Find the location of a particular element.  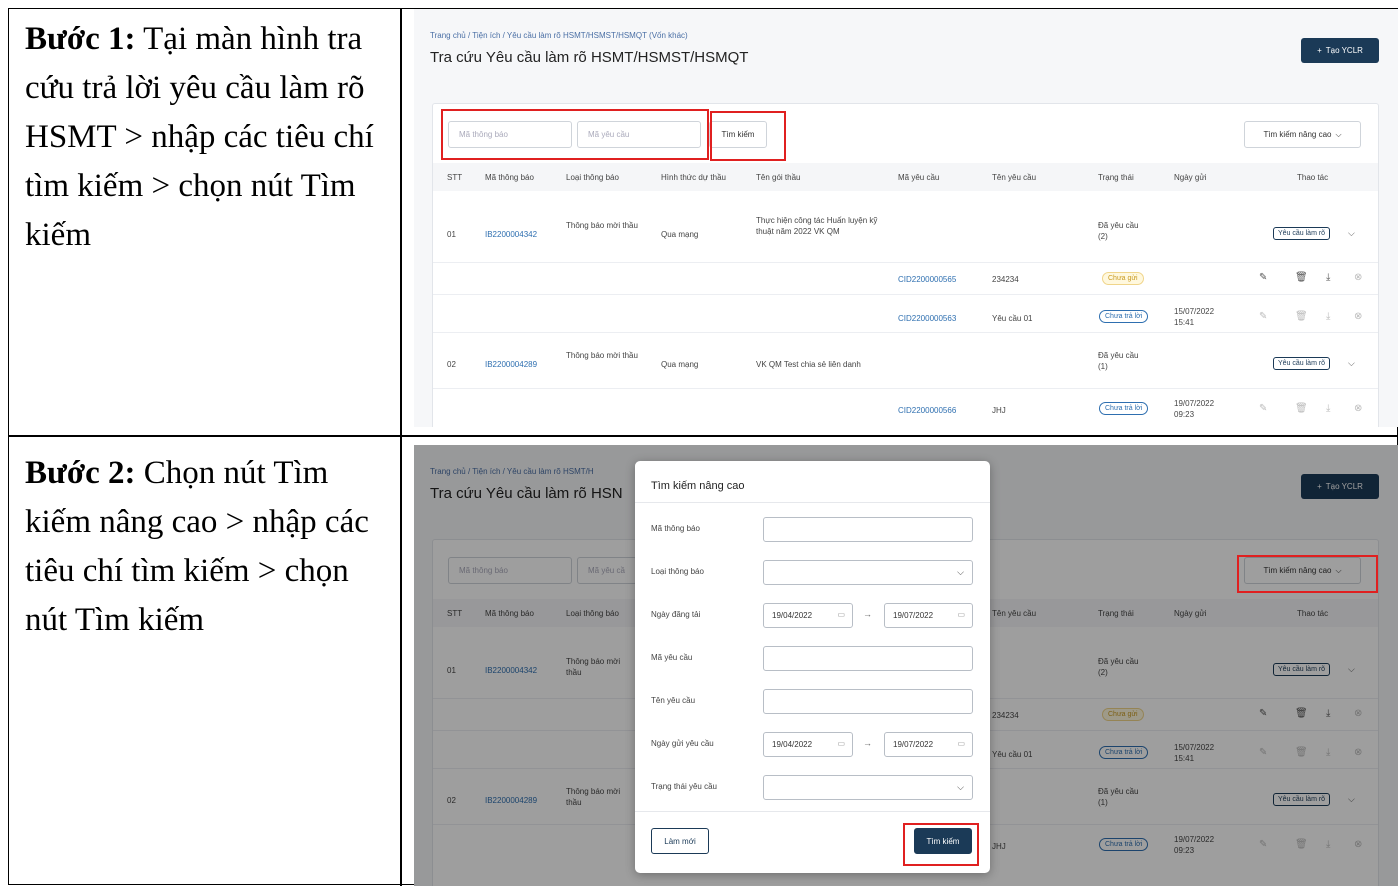

advanced-search-button: Tìm kiếm nâng cao ⌵ is located at coordinates (1302, 134).